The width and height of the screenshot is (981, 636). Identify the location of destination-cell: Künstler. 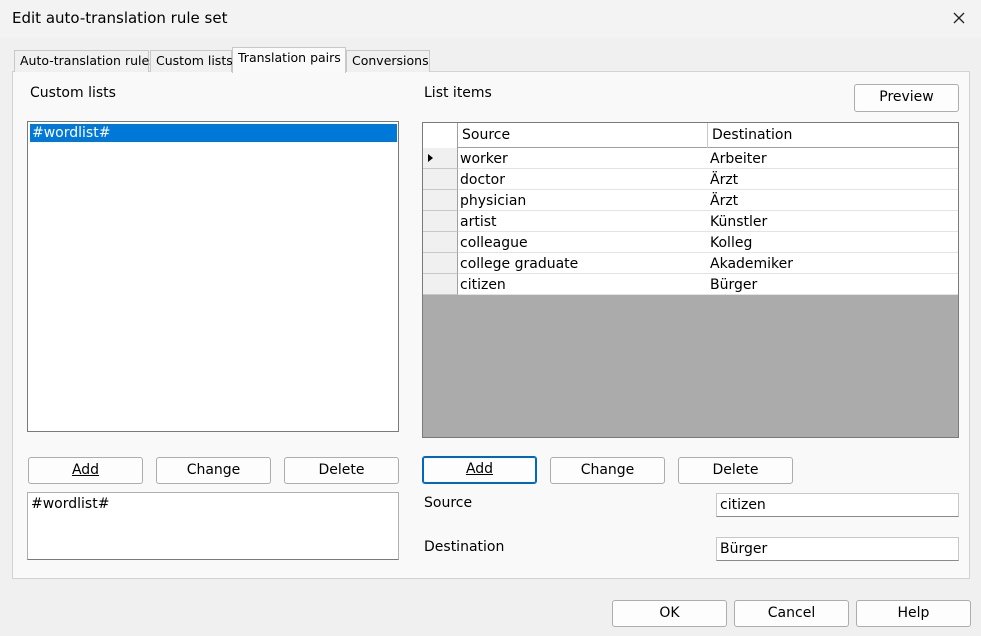
(737, 221).